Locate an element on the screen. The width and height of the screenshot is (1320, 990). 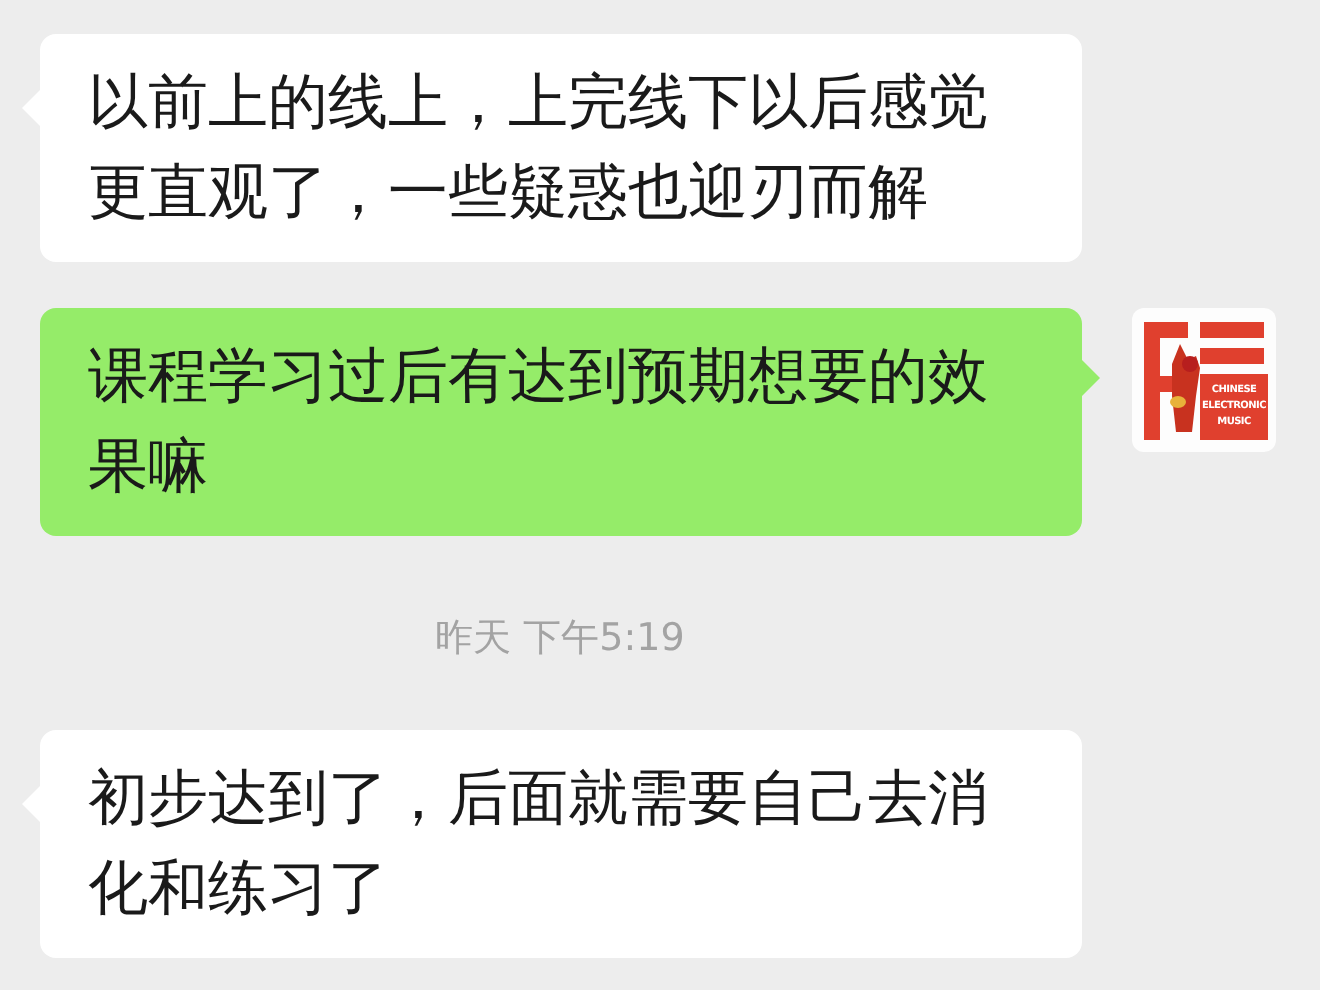
timestamp: 昨天 下午5:19 is located at coordinates (560, 639).